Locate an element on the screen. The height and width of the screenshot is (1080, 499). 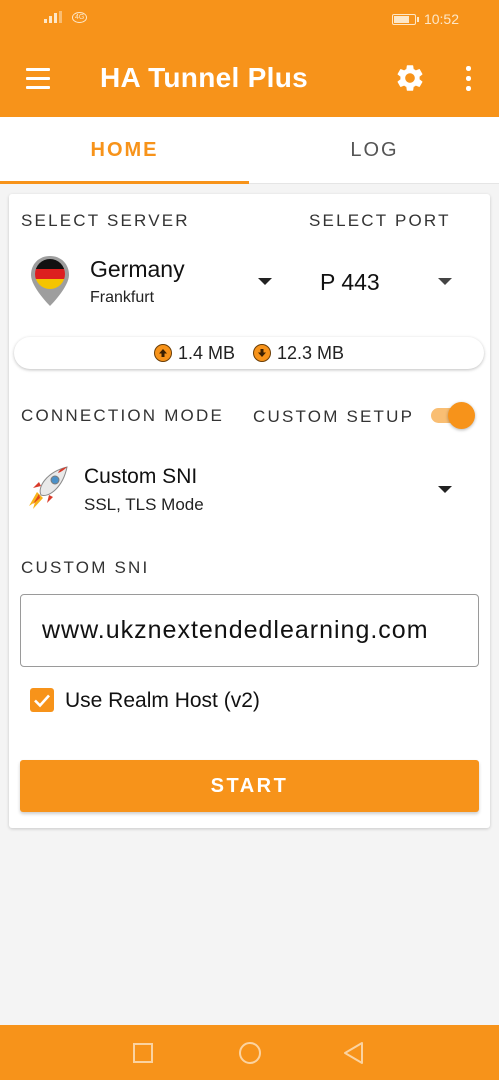
server-dropdown-arrow-icon is located at coordinates (265, 281).